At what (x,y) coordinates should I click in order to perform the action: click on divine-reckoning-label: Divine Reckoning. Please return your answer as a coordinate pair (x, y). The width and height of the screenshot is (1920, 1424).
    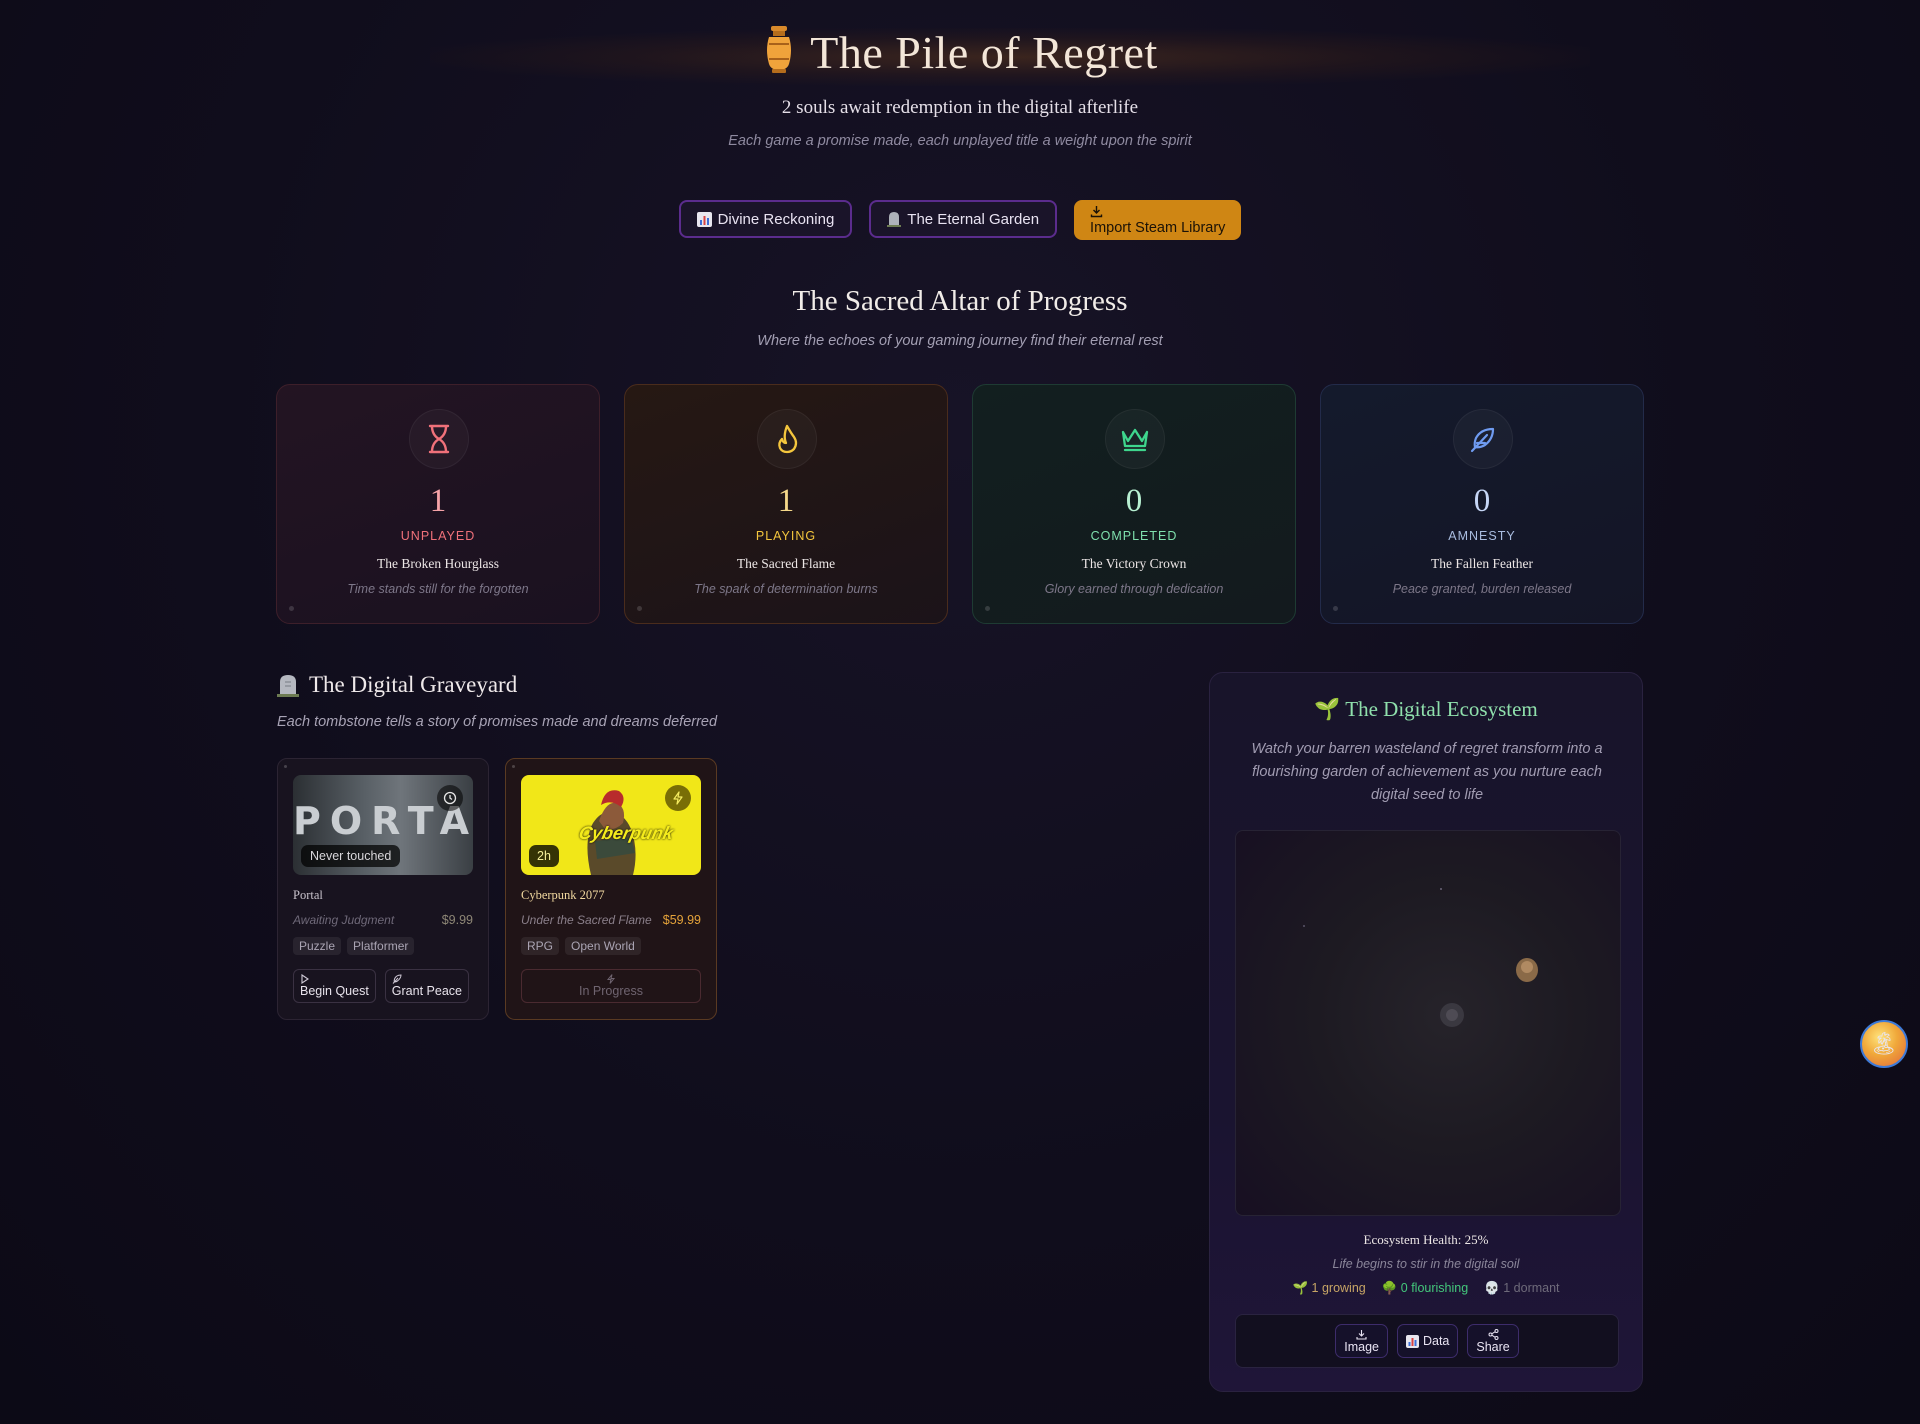
    Looking at the image, I should click on (776, 219).